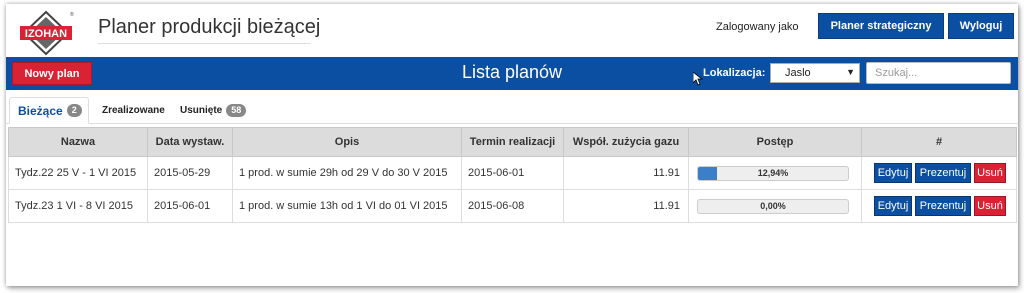 This screenshot has width=1024, height=293. I want to click on column-header-deadline: Termin realizacji, so click(512, 142).